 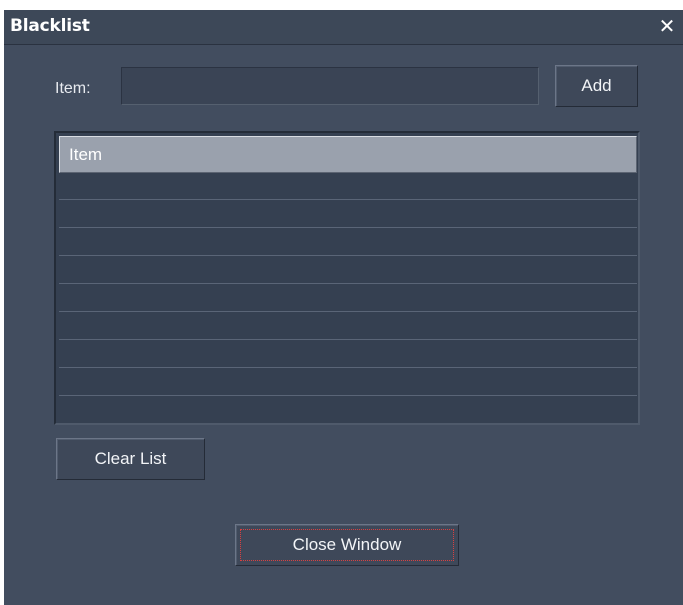 I want to click on close-window-button: Close Window, so click(x=347, y=545).